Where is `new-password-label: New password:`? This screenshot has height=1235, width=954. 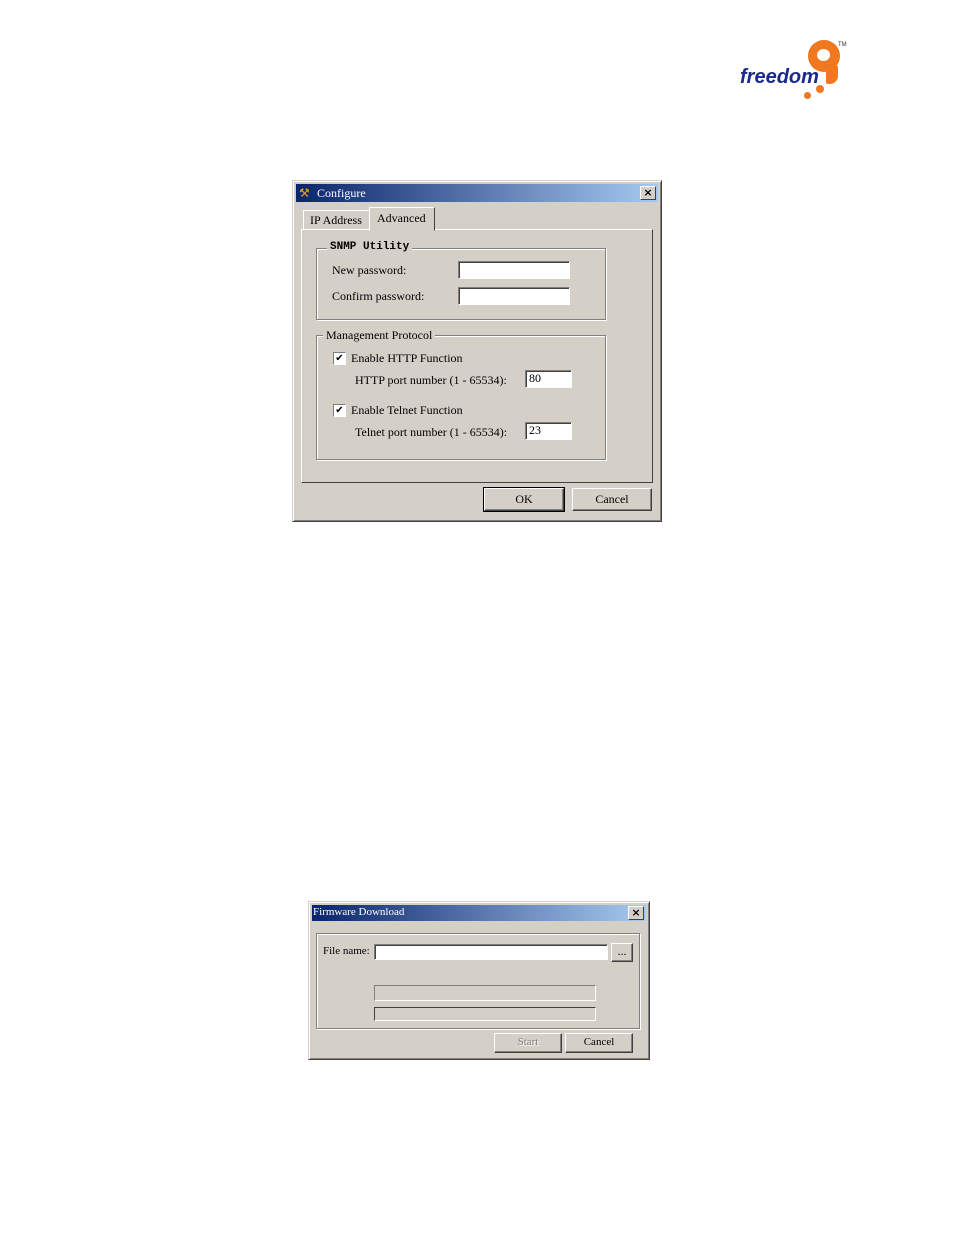
new-password-label: New password: is located at coordinates (369, 270).